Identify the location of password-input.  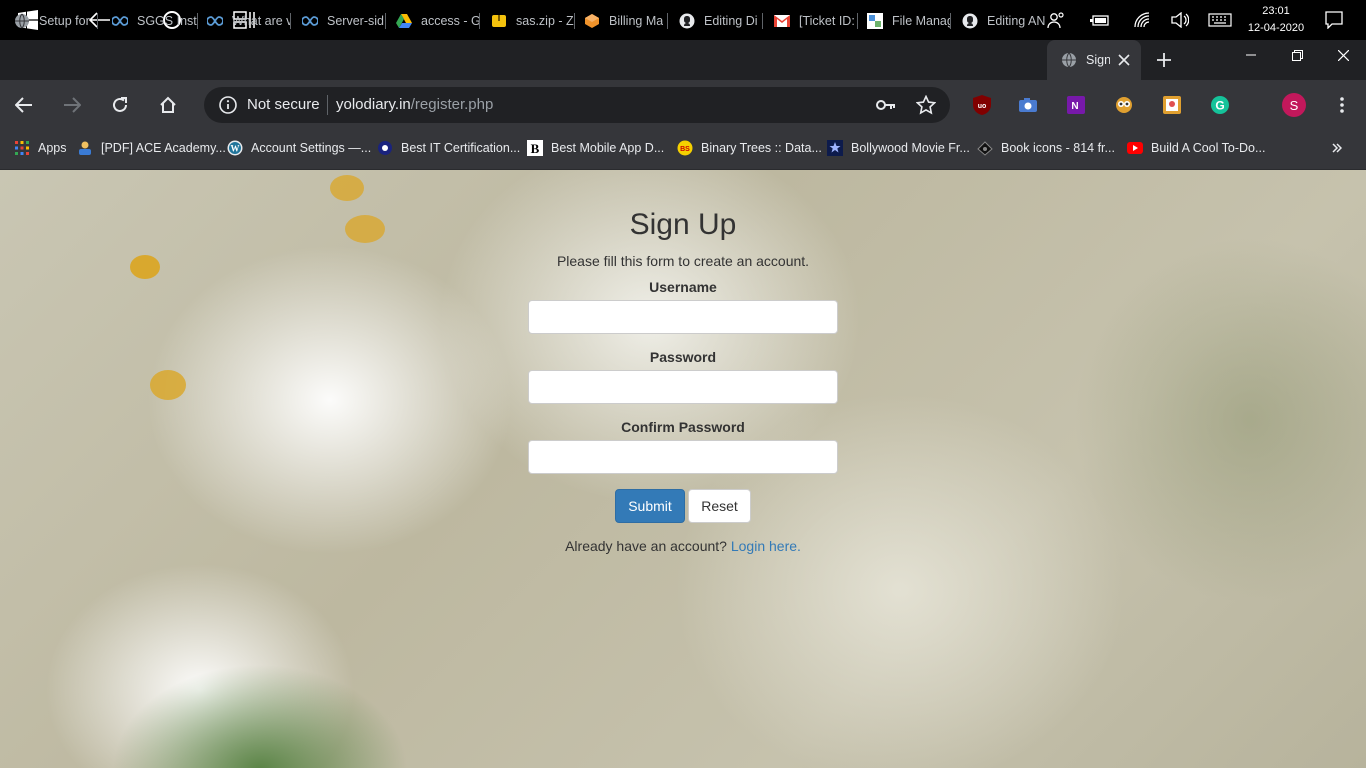
(683, 387).